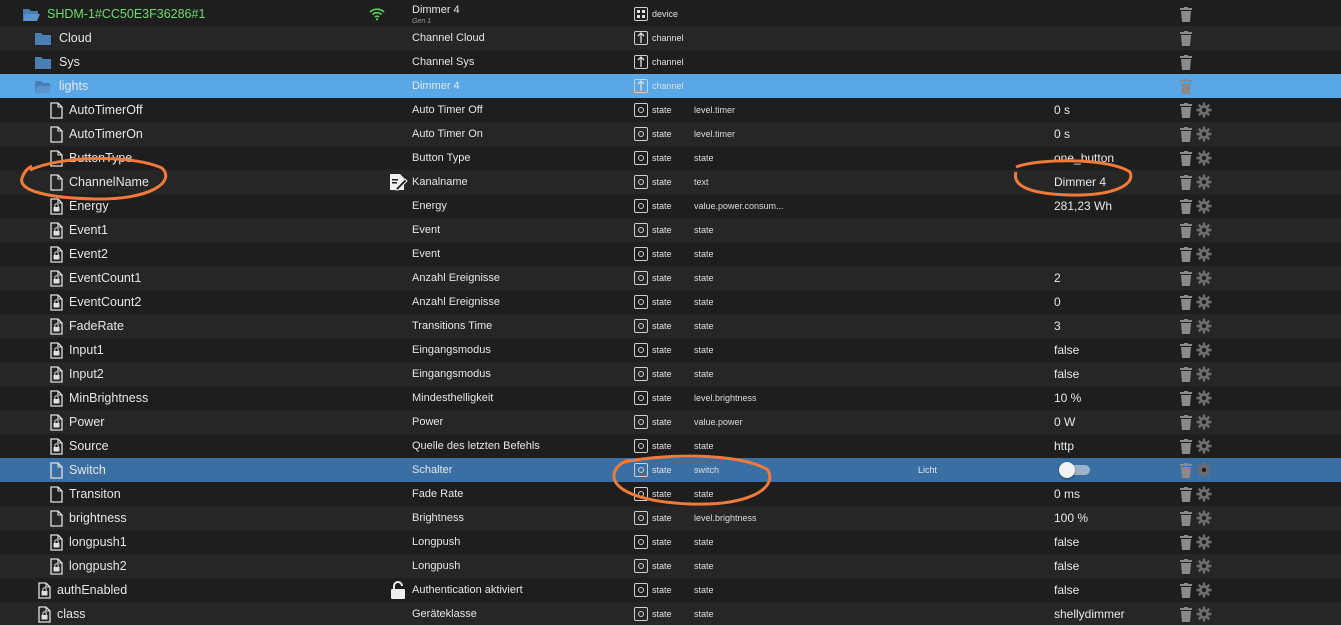 The image size is (1341, 625). I want to click on object-value: Dimmer 4, so click(1080, 182).